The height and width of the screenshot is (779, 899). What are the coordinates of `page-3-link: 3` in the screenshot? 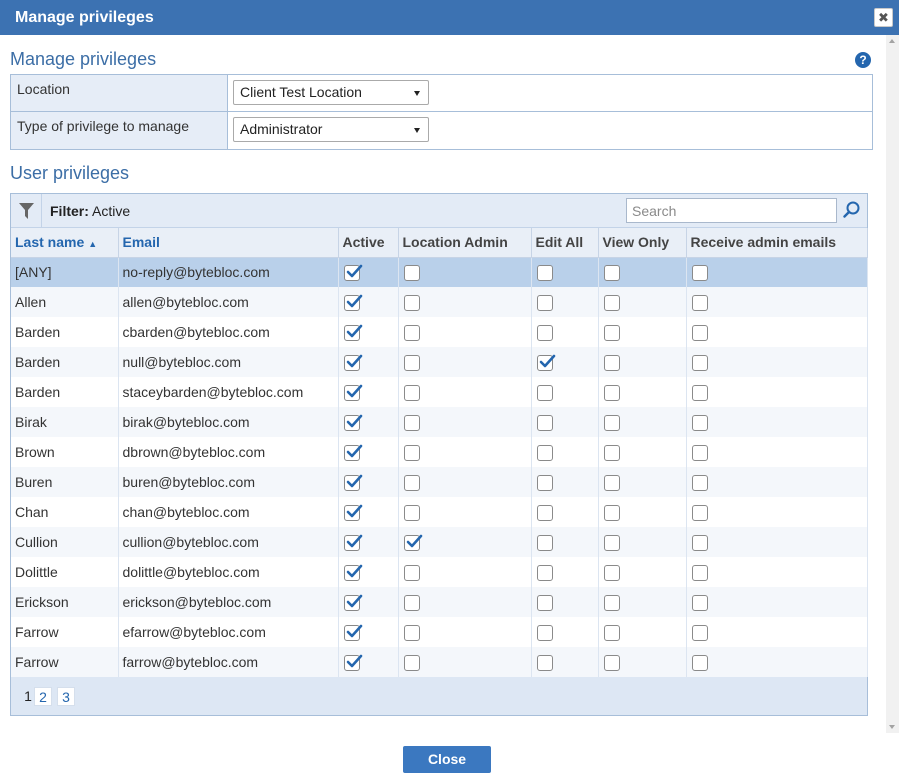 It's located at (66, 696).